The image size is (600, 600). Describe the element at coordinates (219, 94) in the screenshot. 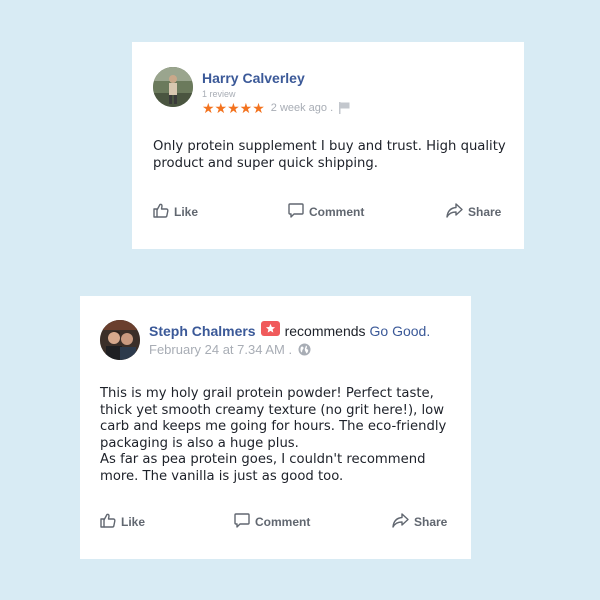

I see `review-count: 1 review` at that location.